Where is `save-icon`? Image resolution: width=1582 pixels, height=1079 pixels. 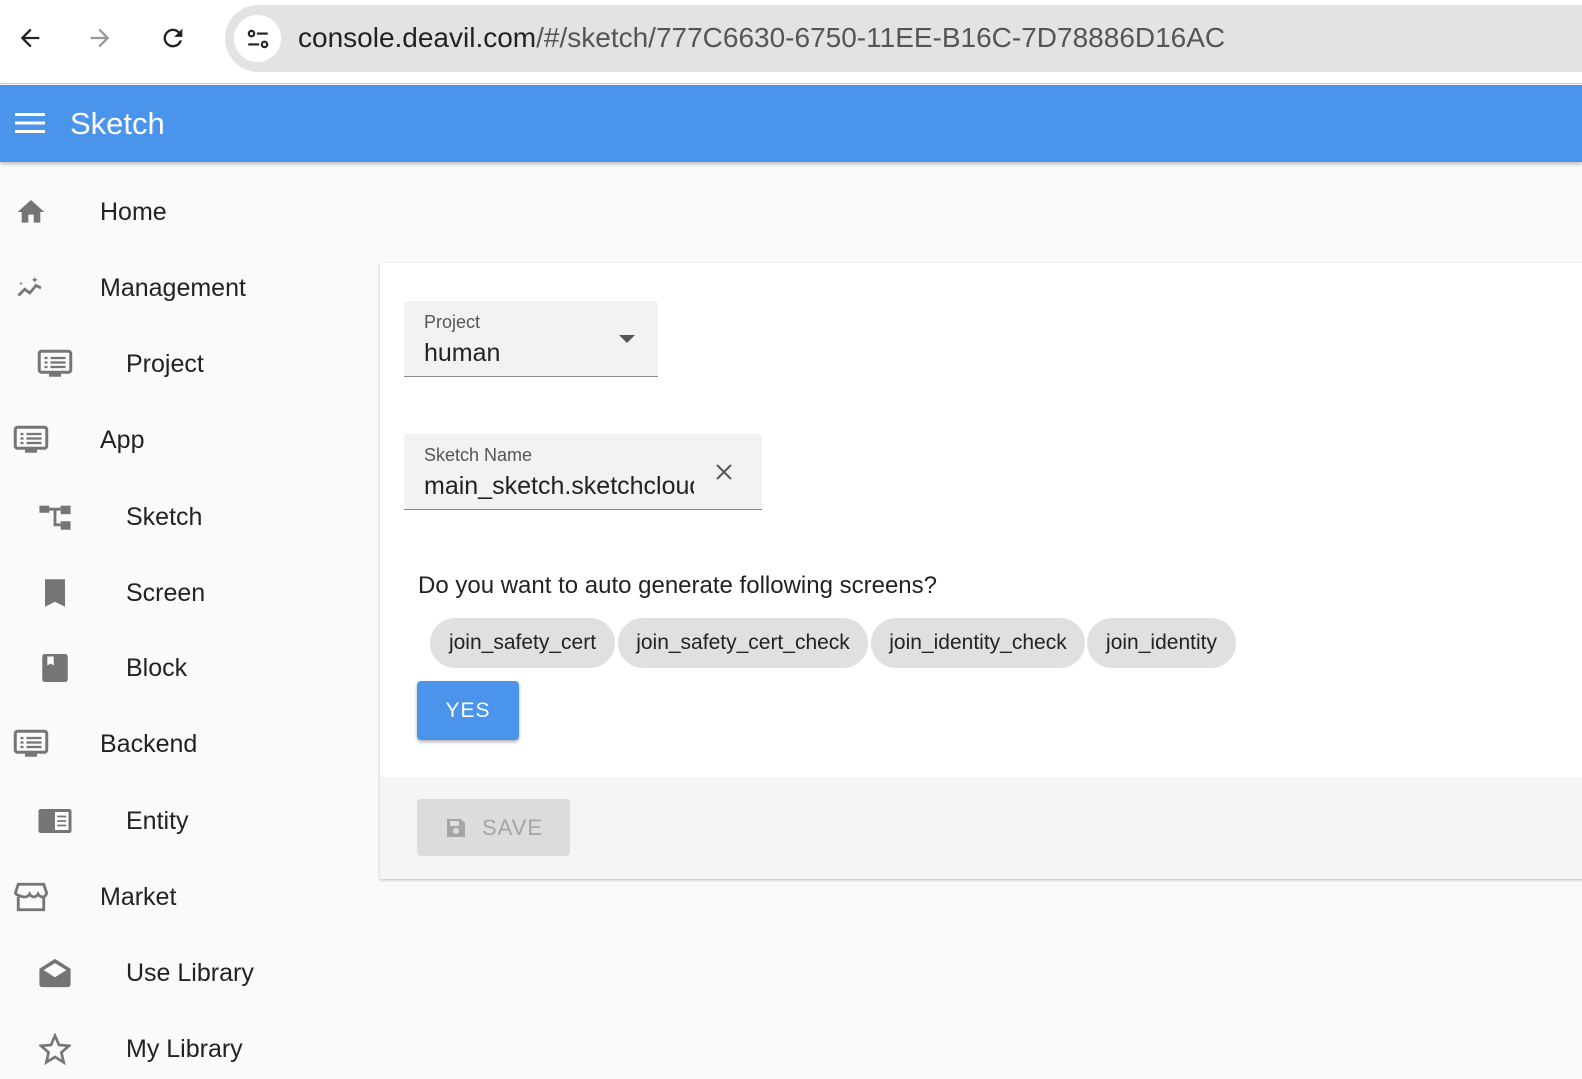 save-icon is located at coordinates (455, 827).